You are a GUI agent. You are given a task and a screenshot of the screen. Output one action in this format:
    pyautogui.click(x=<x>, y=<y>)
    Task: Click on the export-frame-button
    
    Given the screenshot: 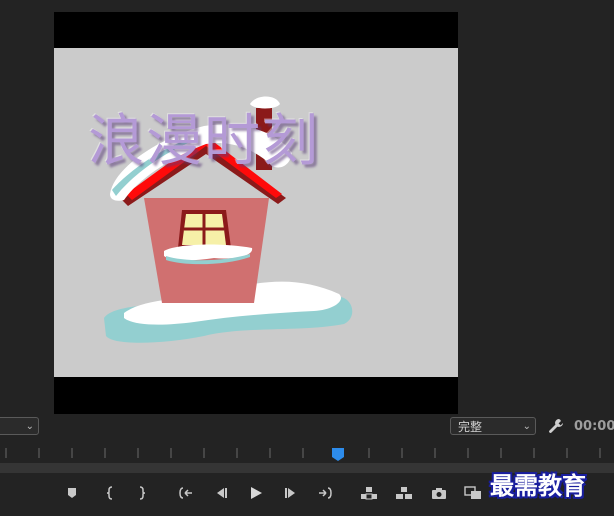 What is the action you would take?
    pyautogui.click(x=439, y=493)
    